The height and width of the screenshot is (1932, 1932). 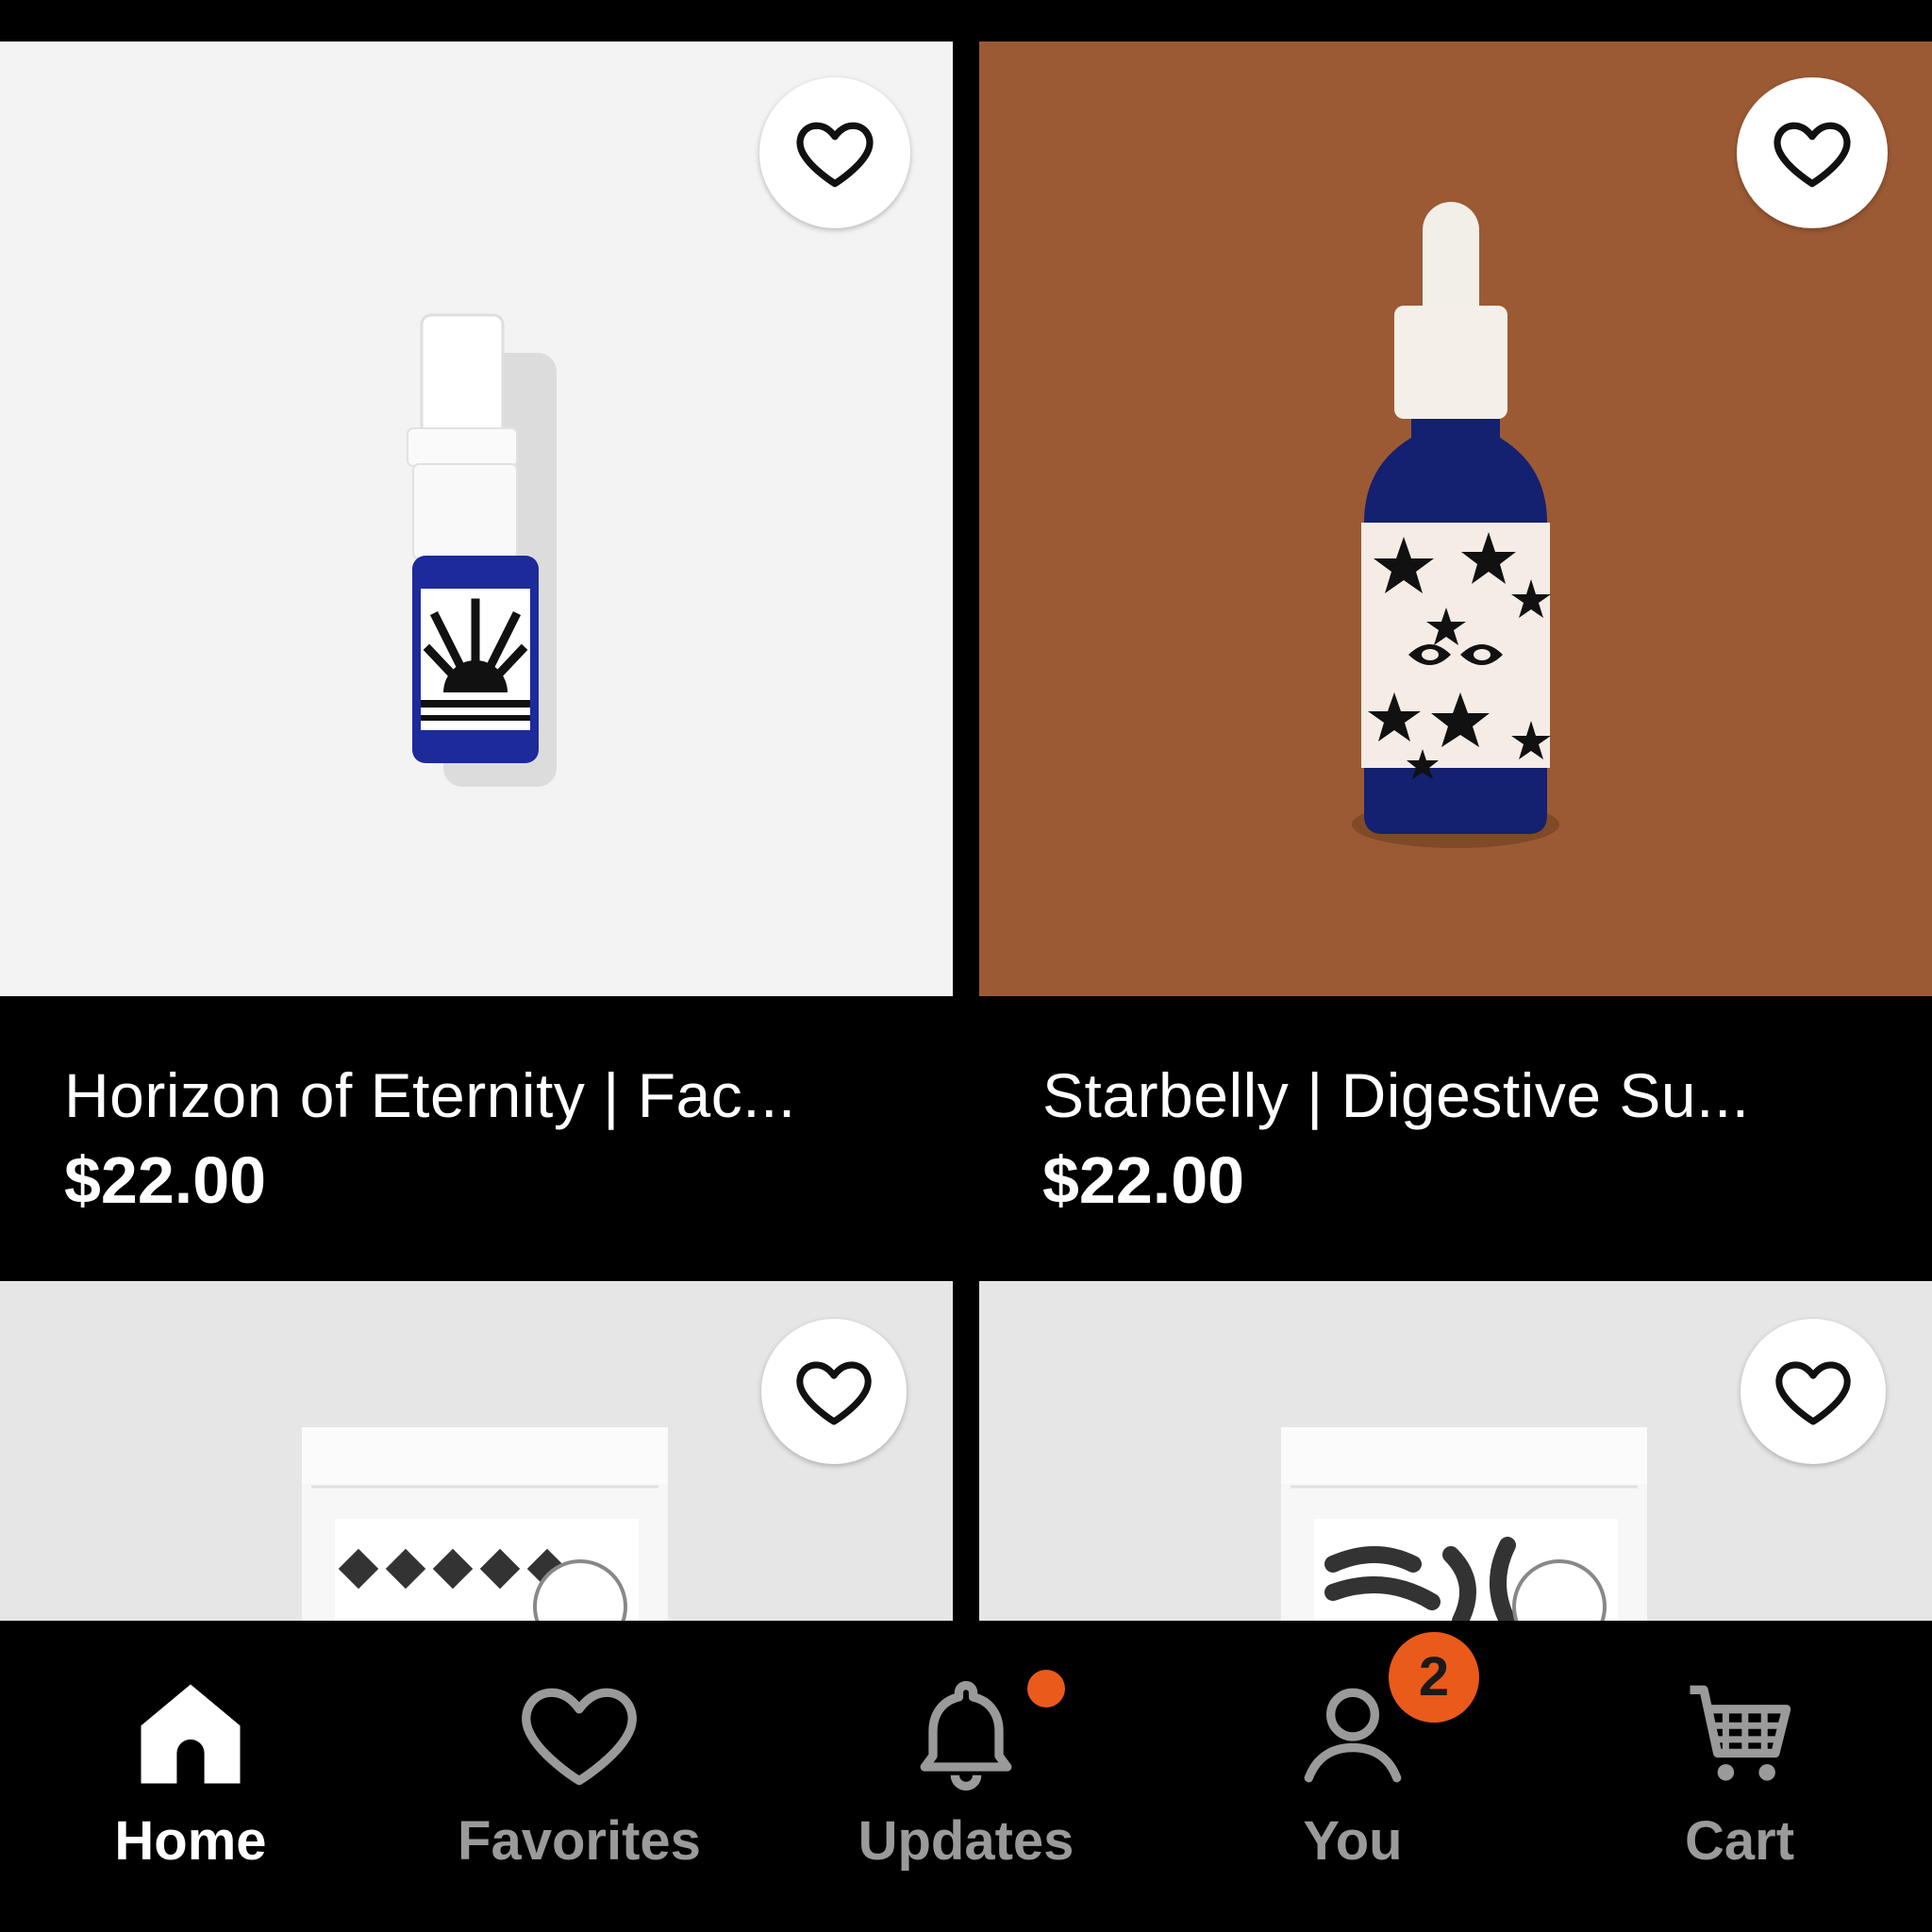 What do you see at coordinates (1353, 1841) in the screenshot?
I see `nav-label: You` at bounding box center [1353, 1841].